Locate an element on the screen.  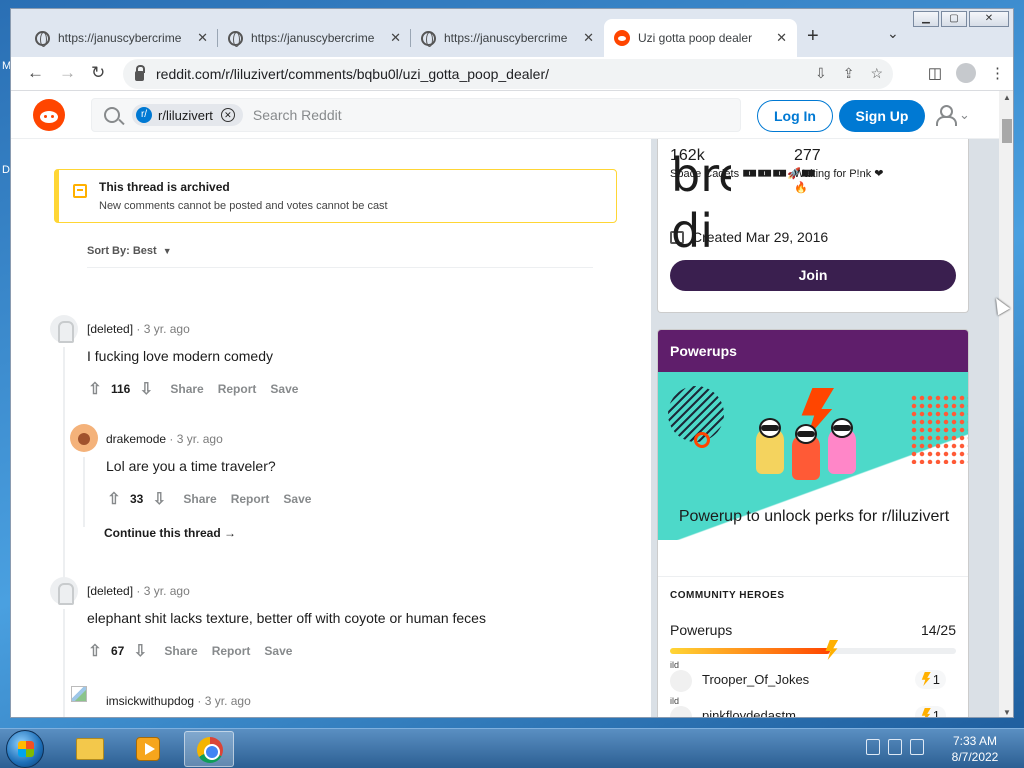
globe-icon is located at coordinates (42, 38).